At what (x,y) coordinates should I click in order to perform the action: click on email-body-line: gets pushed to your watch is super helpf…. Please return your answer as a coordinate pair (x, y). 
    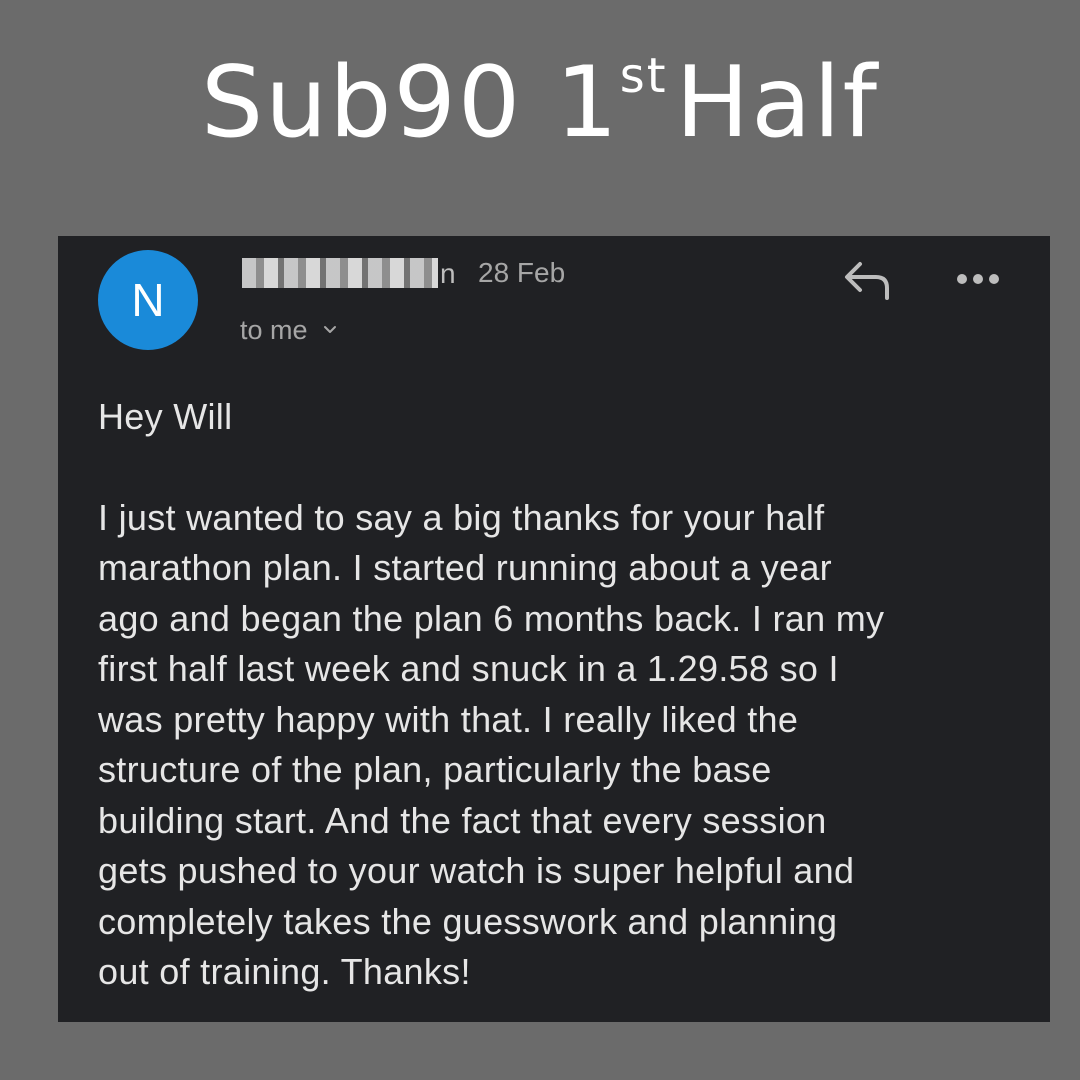
    Looking at the image, I should click on (476, 870).